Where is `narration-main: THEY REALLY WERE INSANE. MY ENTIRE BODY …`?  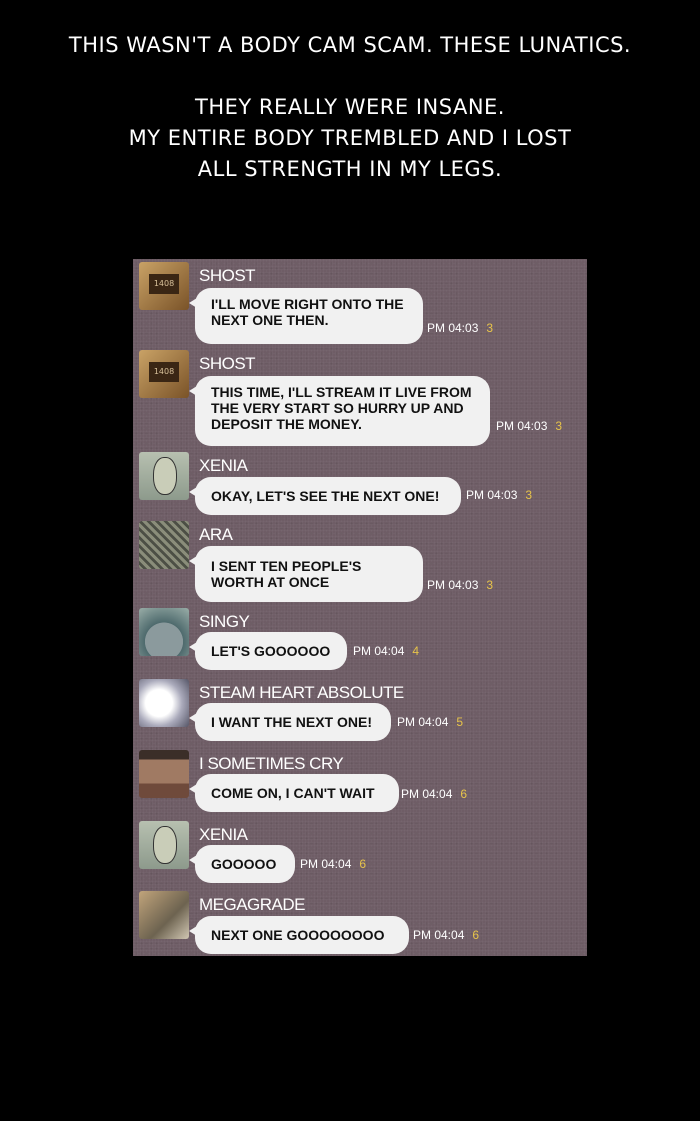 narration-main: THEY REALLY WERE INSANE. MY ENTIRE BODY … is located at coordinates (350, 138).